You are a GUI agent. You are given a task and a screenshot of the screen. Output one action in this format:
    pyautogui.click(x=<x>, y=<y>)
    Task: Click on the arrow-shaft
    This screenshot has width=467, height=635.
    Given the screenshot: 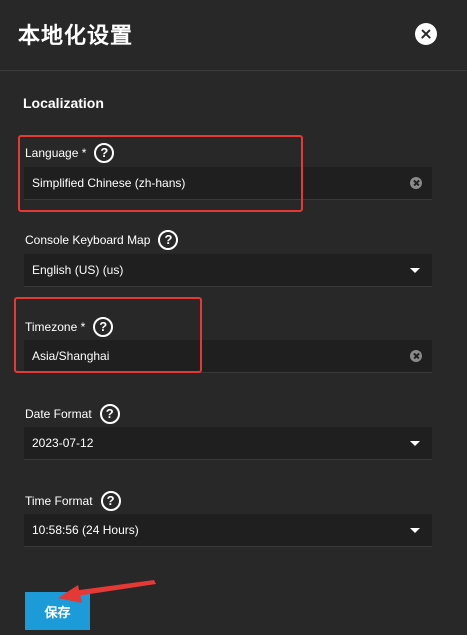 What is the action you would take?
    pyautogui.click(x=113, y=588)
    